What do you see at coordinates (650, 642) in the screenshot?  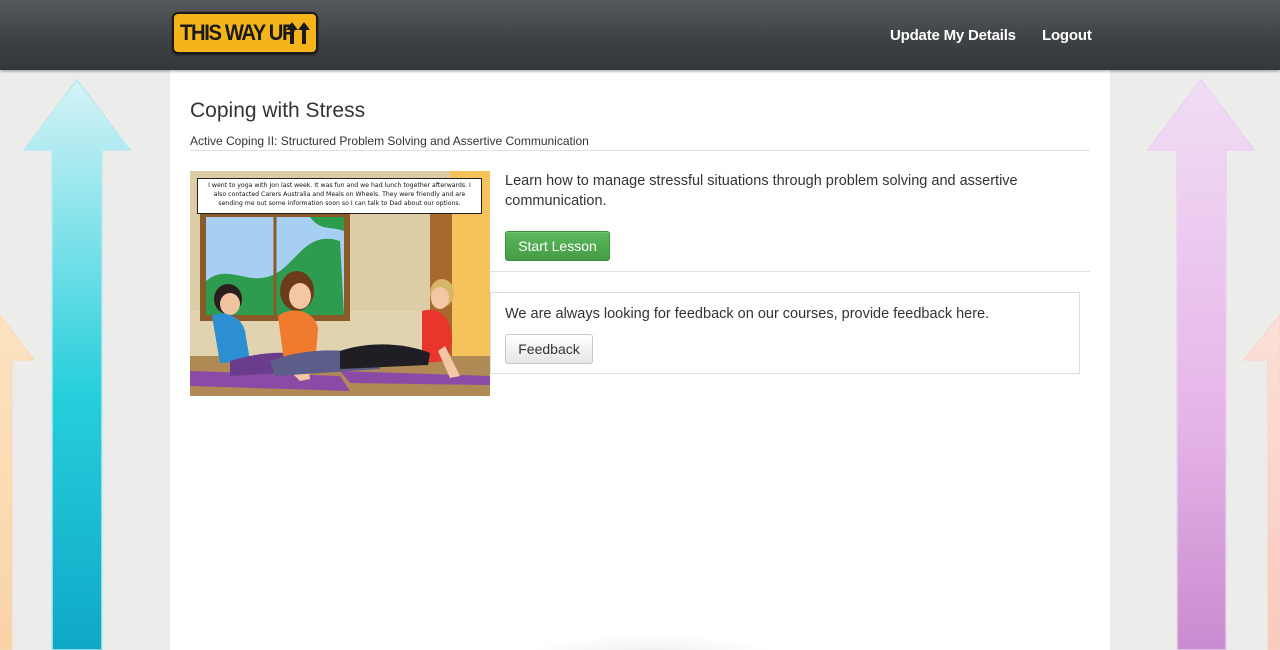 I see `bottom-shadow` at bounding box center [650, 642].